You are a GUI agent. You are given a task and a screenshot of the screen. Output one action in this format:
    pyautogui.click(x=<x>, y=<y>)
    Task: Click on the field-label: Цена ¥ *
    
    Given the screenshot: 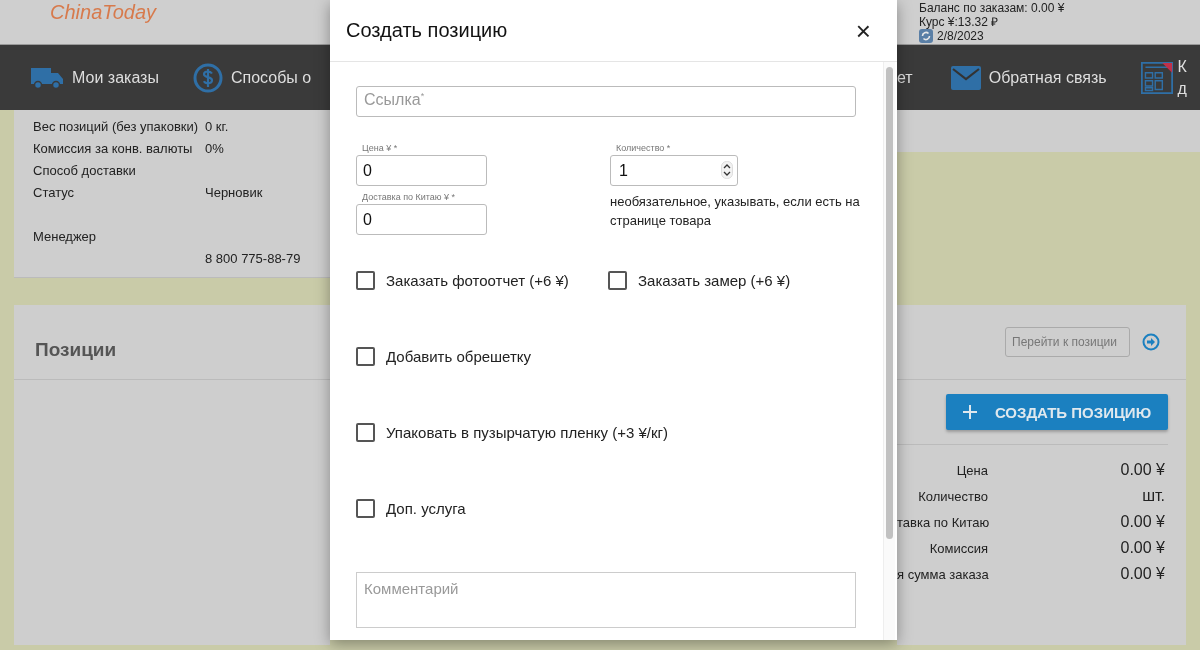 What is the action you would take?
    pyautogui.click(x=380, y=148)
    